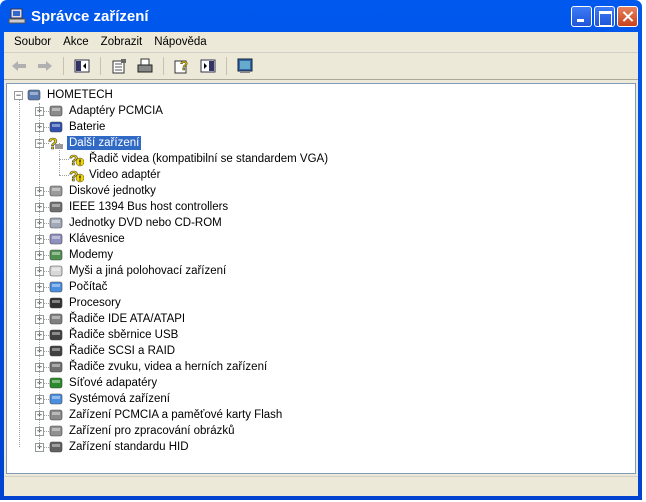  I want to click on show-hide-icon, so click(208, 66).